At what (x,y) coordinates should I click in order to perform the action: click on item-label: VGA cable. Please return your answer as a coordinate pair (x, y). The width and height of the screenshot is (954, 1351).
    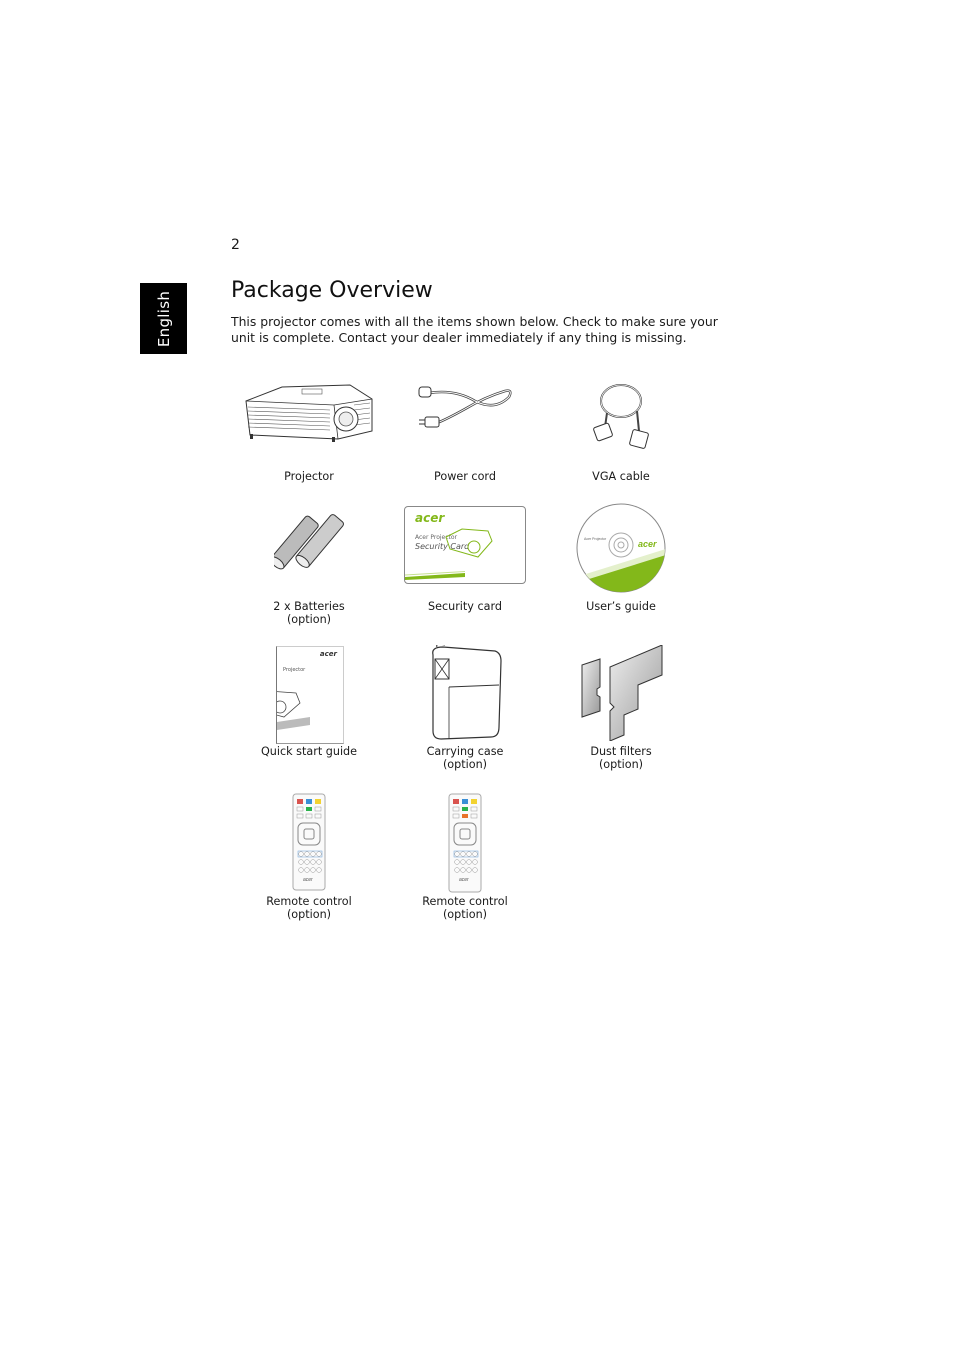
    Looking at the image, I should click on (621, 476).